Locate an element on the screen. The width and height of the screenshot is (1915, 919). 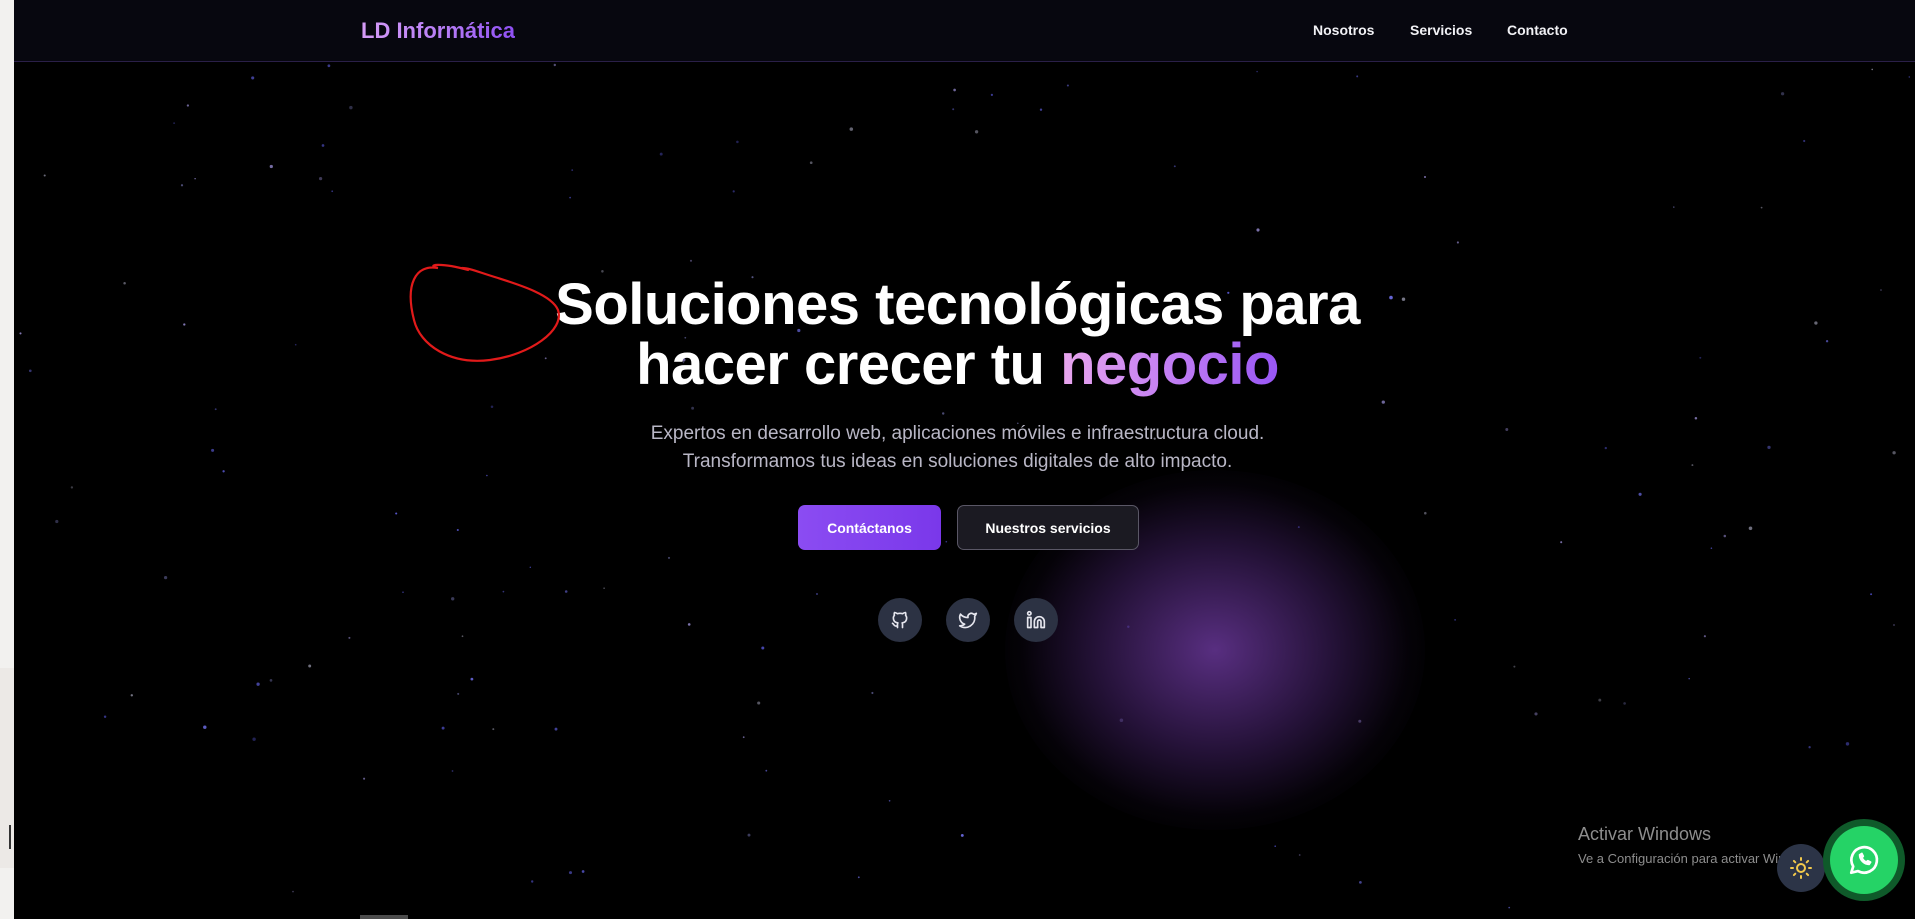
services-button: Nuestros servicios is located at coordinates (1048, 527).